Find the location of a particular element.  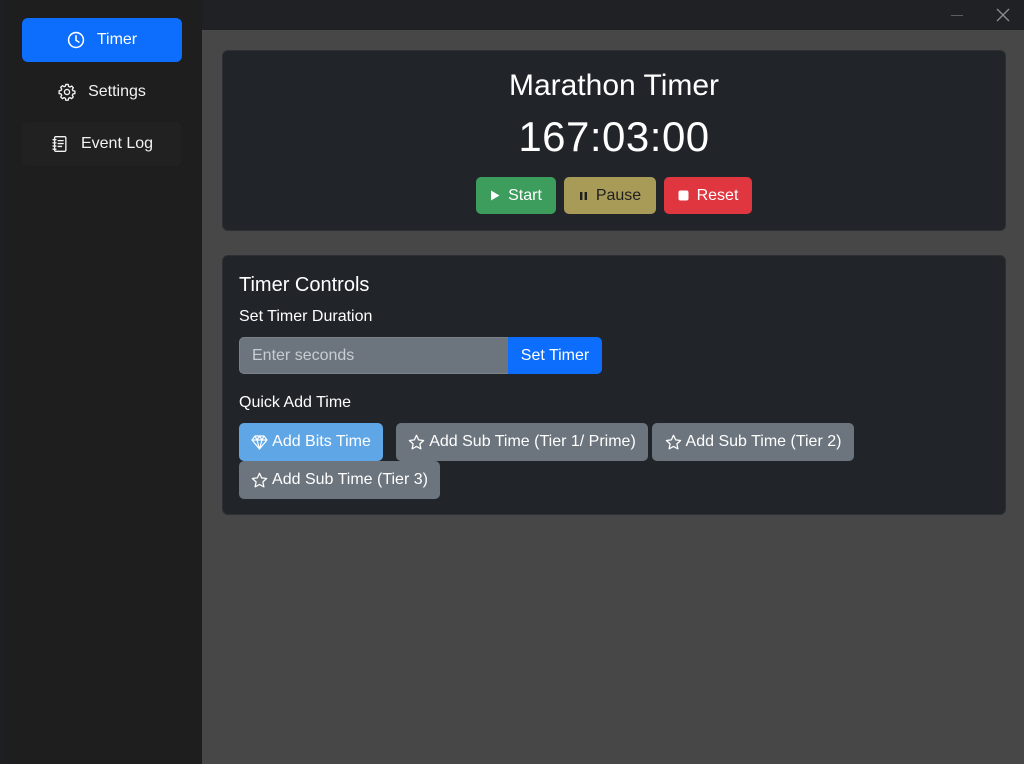

sidebar-item-settings: Settings is located at coordinates (102, 92).